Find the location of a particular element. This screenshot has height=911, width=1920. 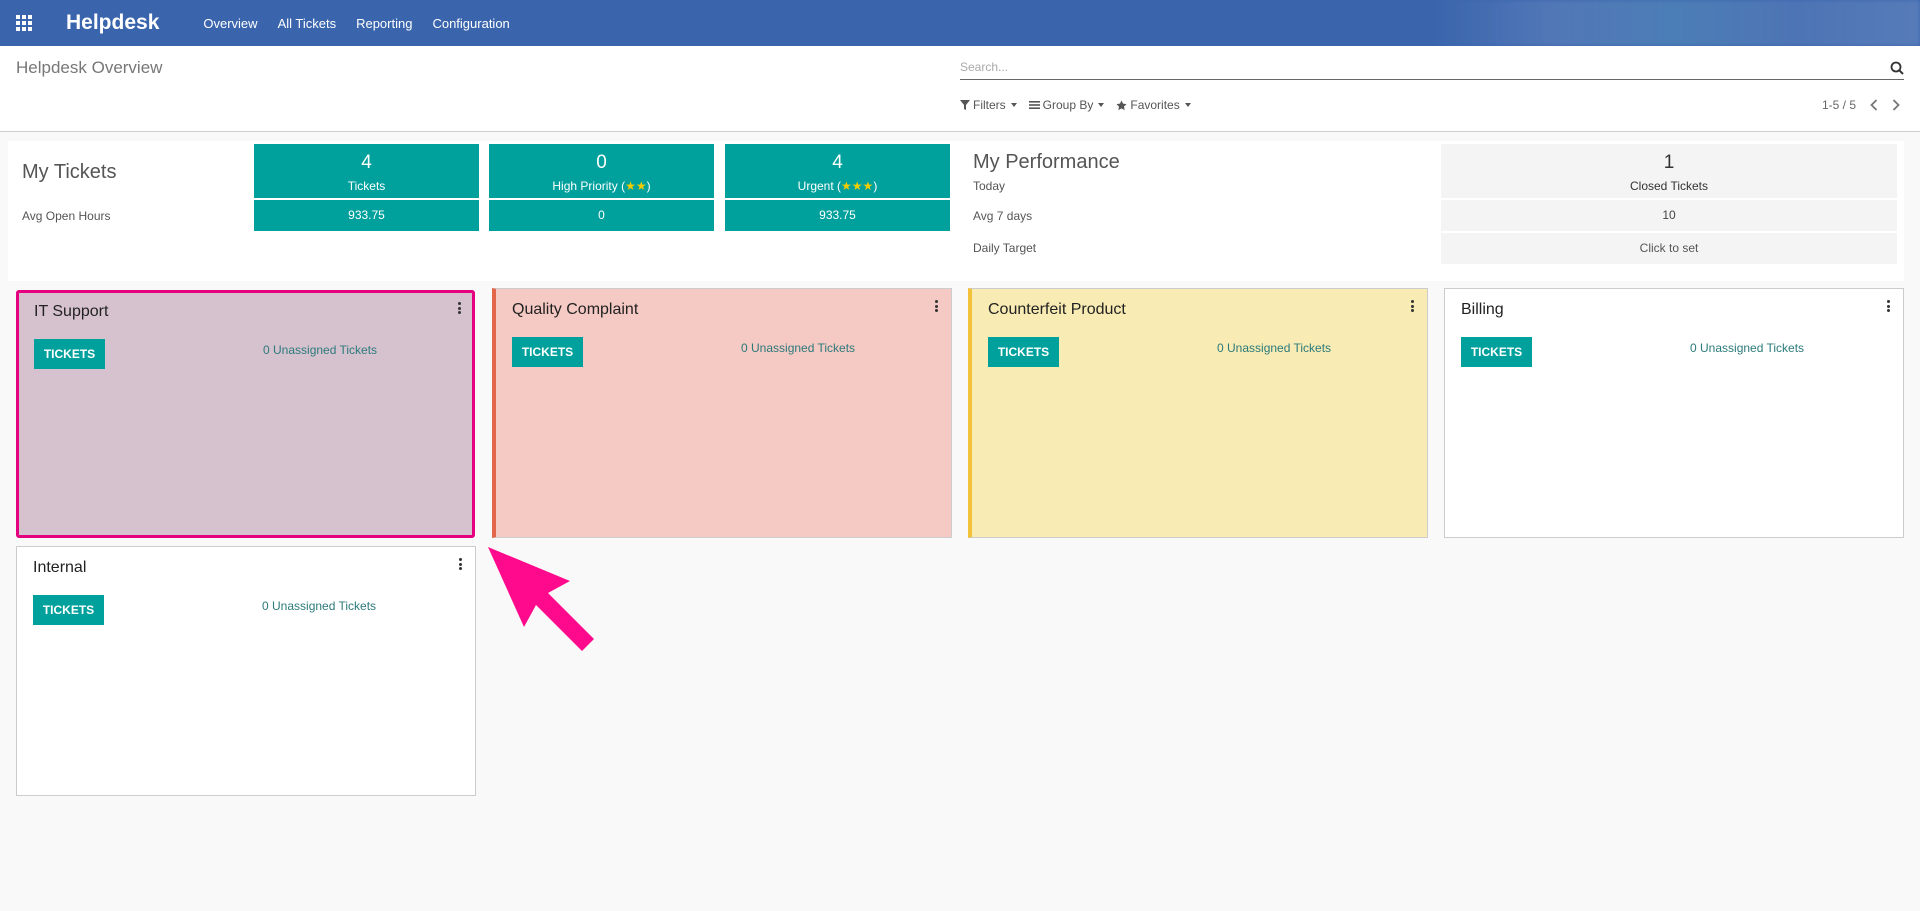

team-name: Counterfeit Product is located at coordinates (1057, 310).